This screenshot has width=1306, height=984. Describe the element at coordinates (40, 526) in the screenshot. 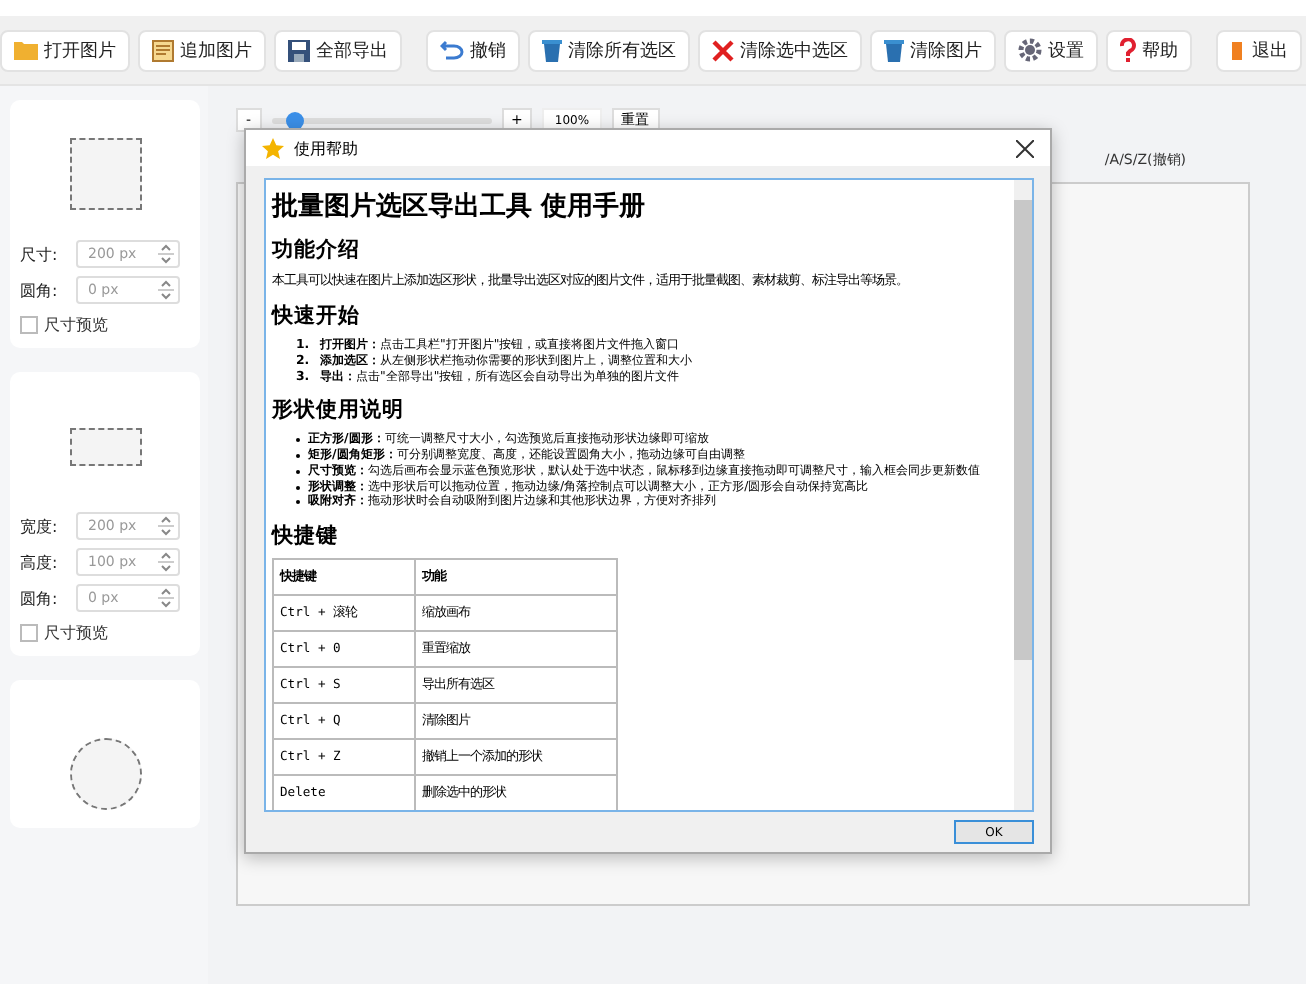

I see `field-label: 宽度:` at that location.